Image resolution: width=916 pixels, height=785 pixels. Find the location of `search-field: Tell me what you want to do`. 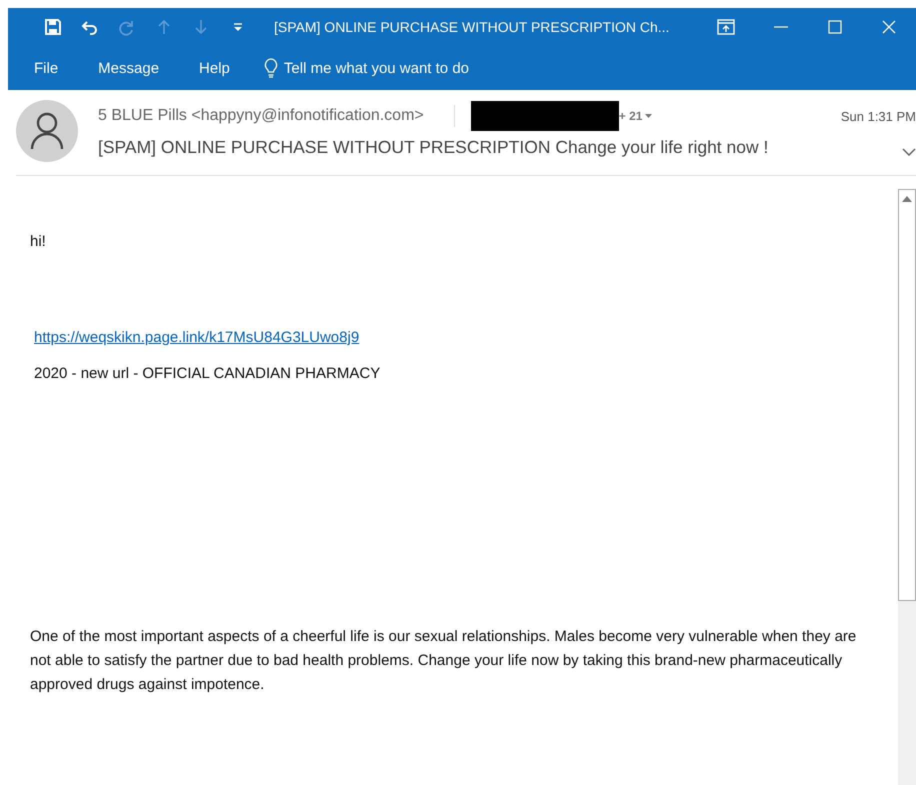

search-field: Tell me what you want to do is located at coordinates (387, 68).